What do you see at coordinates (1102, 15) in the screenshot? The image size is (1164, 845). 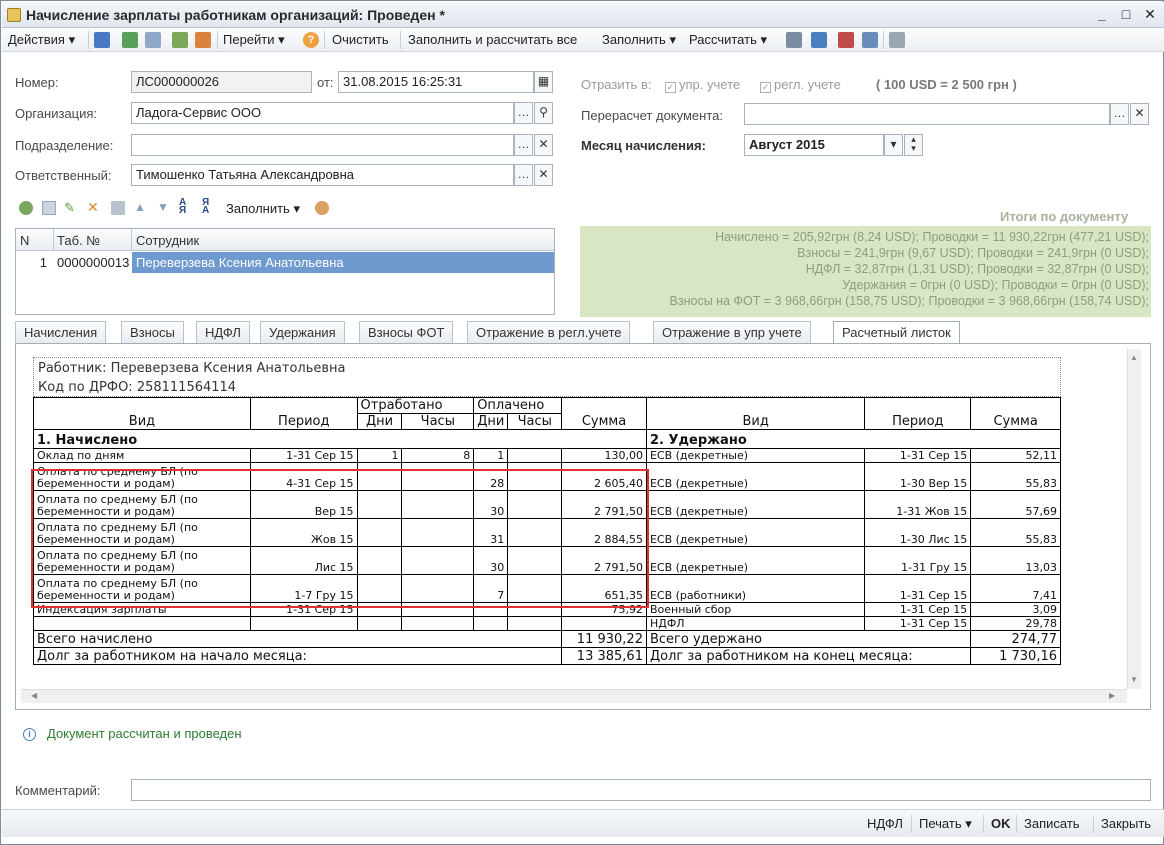 I see `minimize-icon: _` at bounding box center [1102, 15].